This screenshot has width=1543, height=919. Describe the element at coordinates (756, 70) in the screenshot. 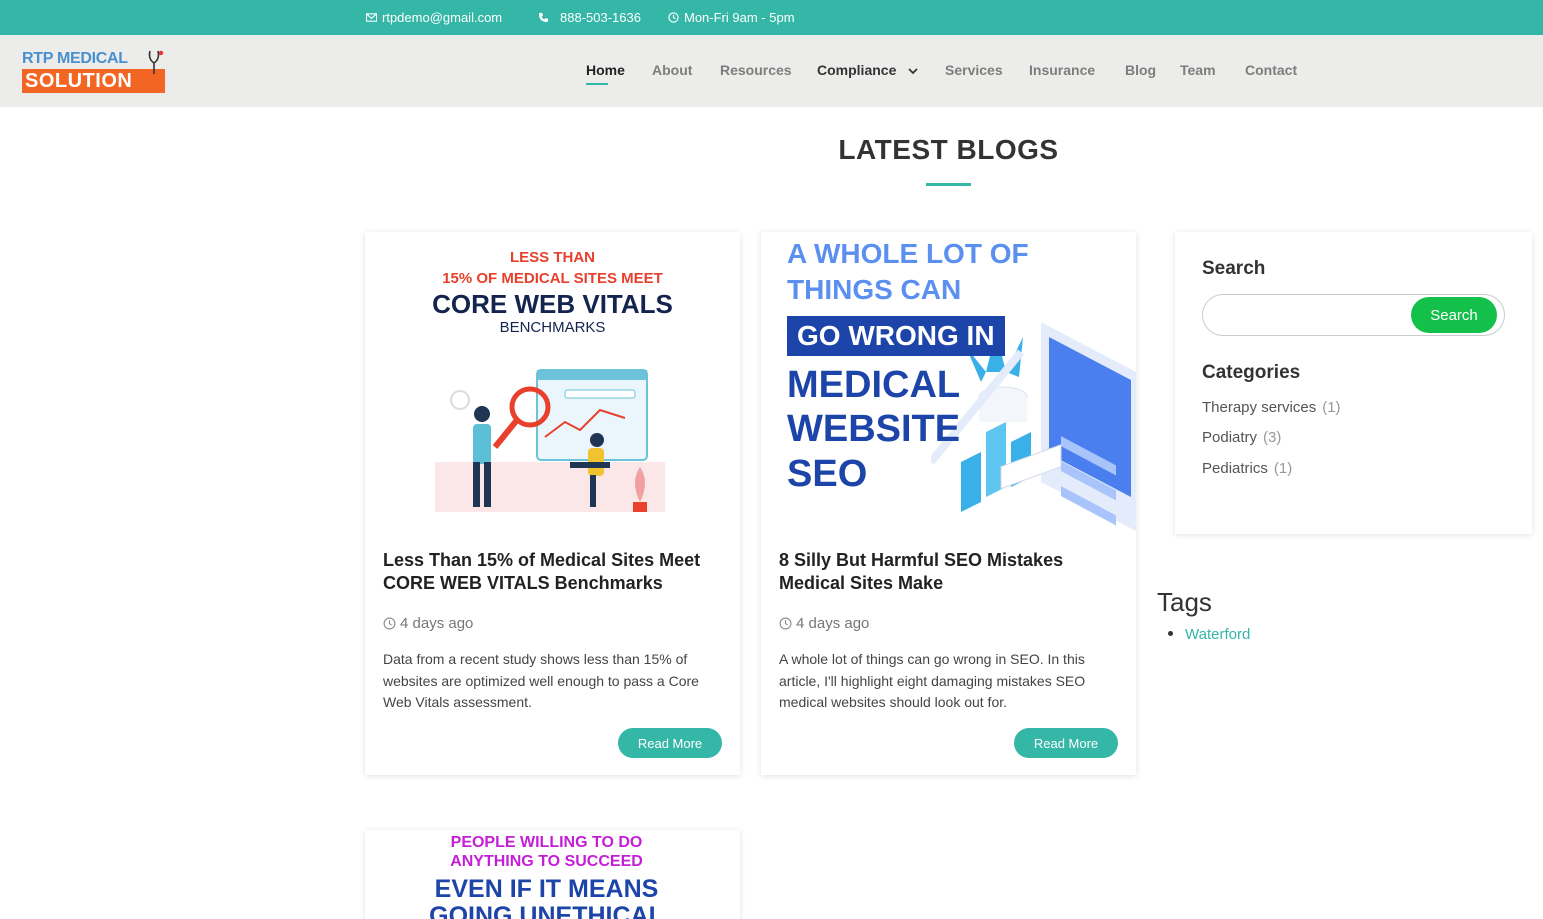

I see `nav-resources: Resources` at that location.